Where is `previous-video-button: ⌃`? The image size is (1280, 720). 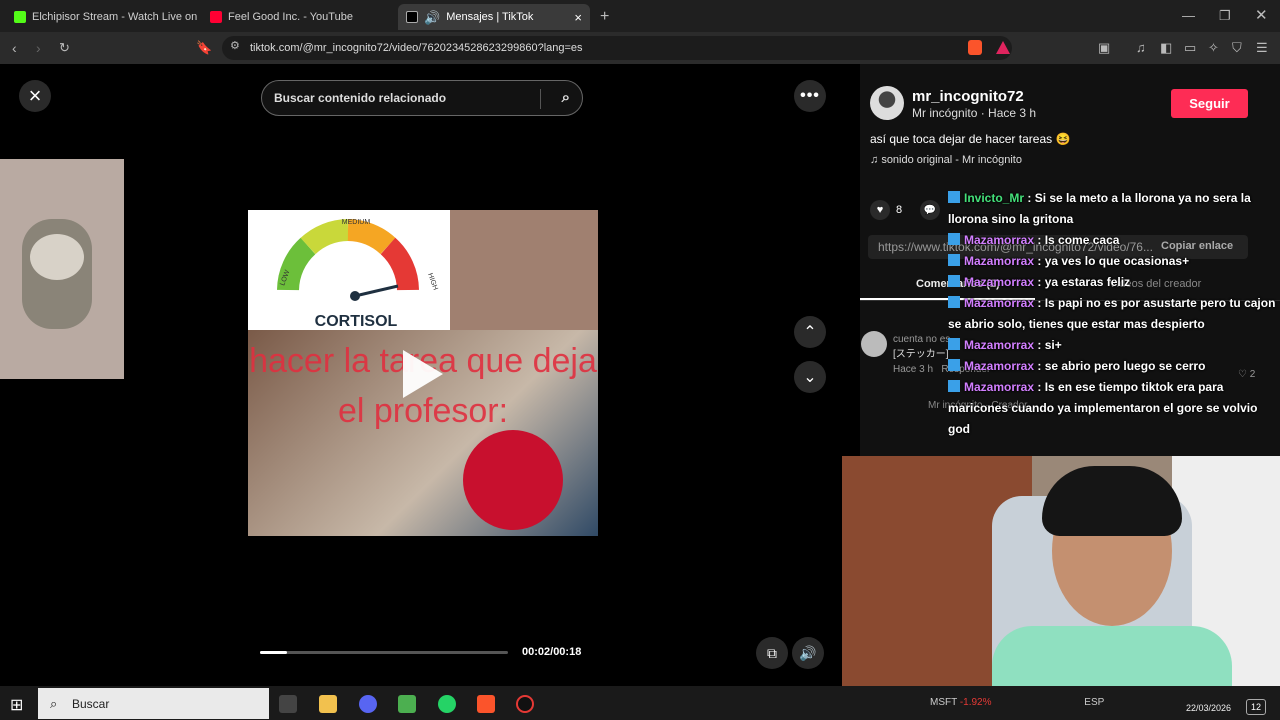 previous-video-button: ⌃ is located at coordinates (810, 332).